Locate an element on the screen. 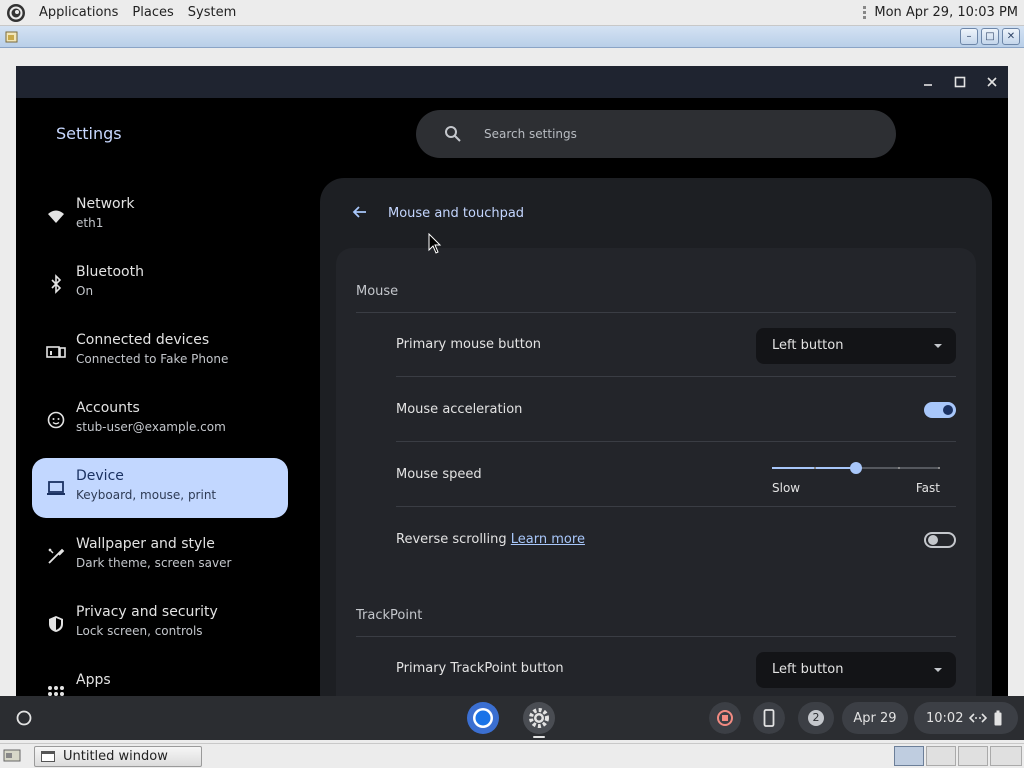 This screenshot has width=1024, height=768. launcher-icon is located at coordinates (24, 718).